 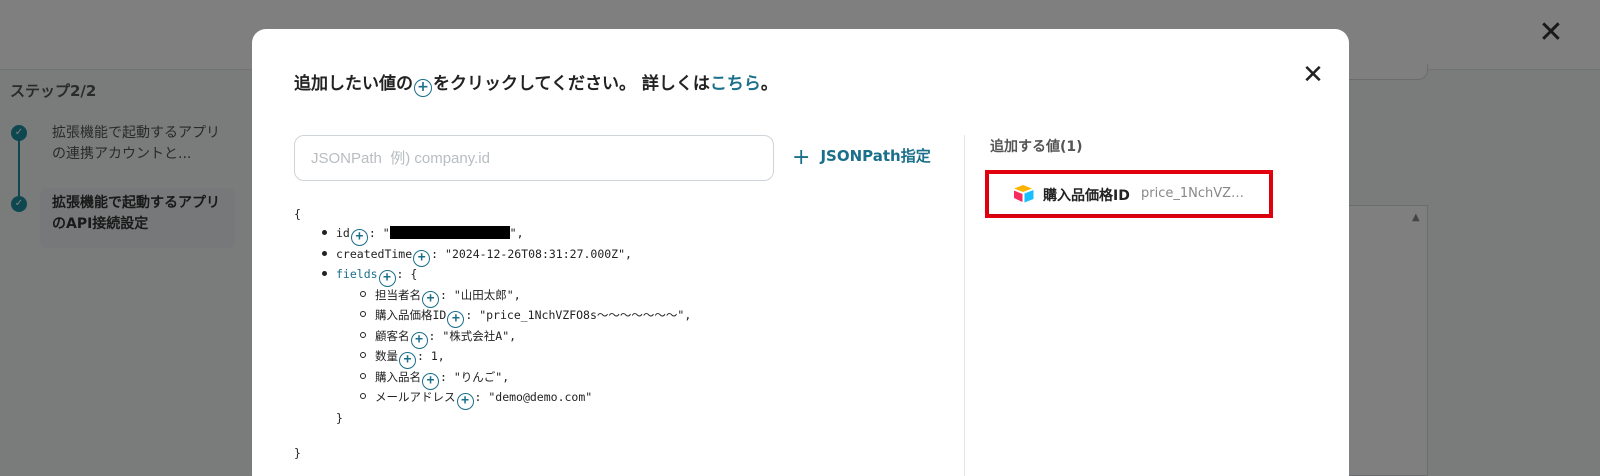 What do you see at coordinates (357, 274) in the screenshot?
I see `json-key: fields` at bounding box center [357, 274].